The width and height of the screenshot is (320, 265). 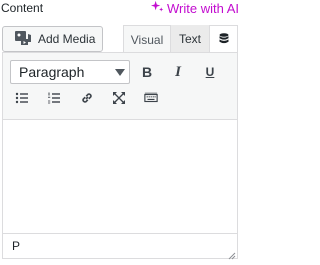 I want to click on add-media-label: Add Media, so click(x=67, y=39).